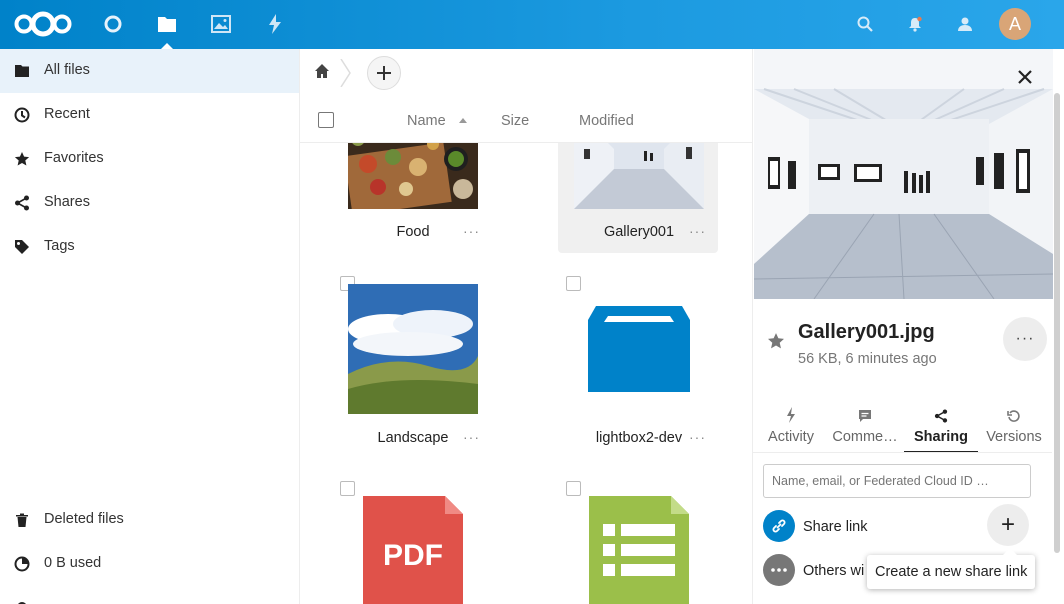  I want to click on activity-app-icon, so click(275, 24).